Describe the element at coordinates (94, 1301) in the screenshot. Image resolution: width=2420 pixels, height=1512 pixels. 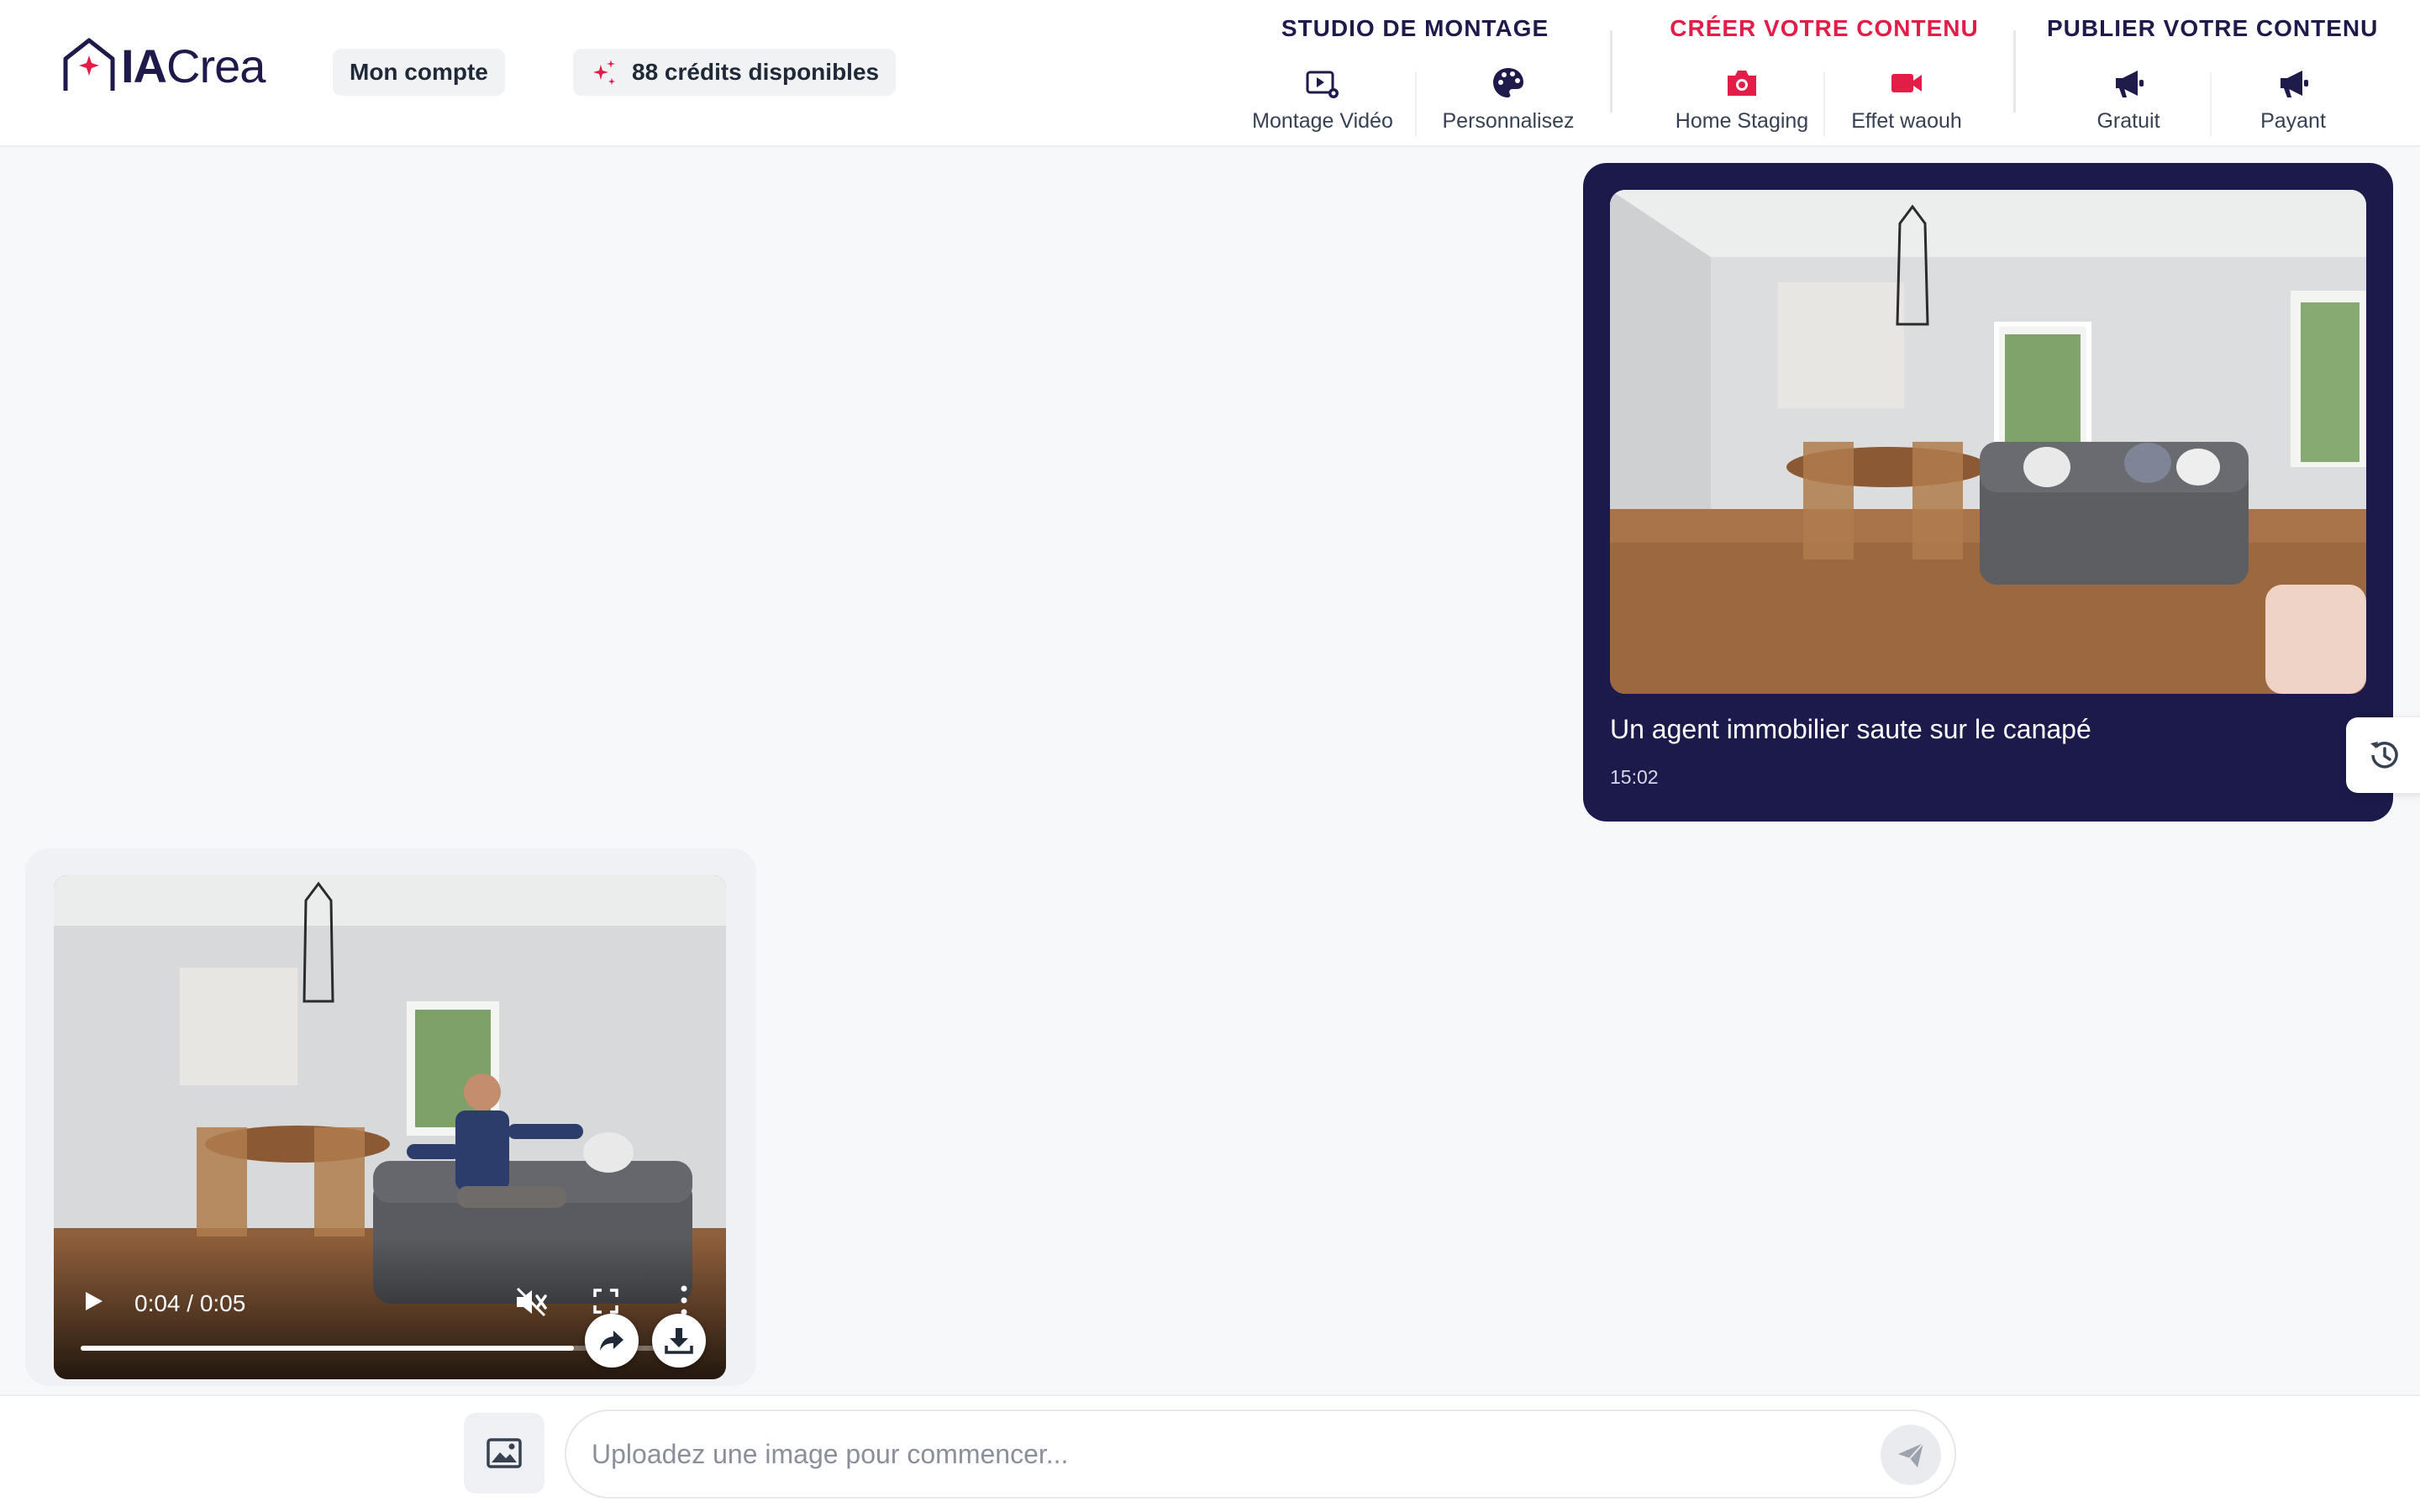
I see `play-icon` at that location.